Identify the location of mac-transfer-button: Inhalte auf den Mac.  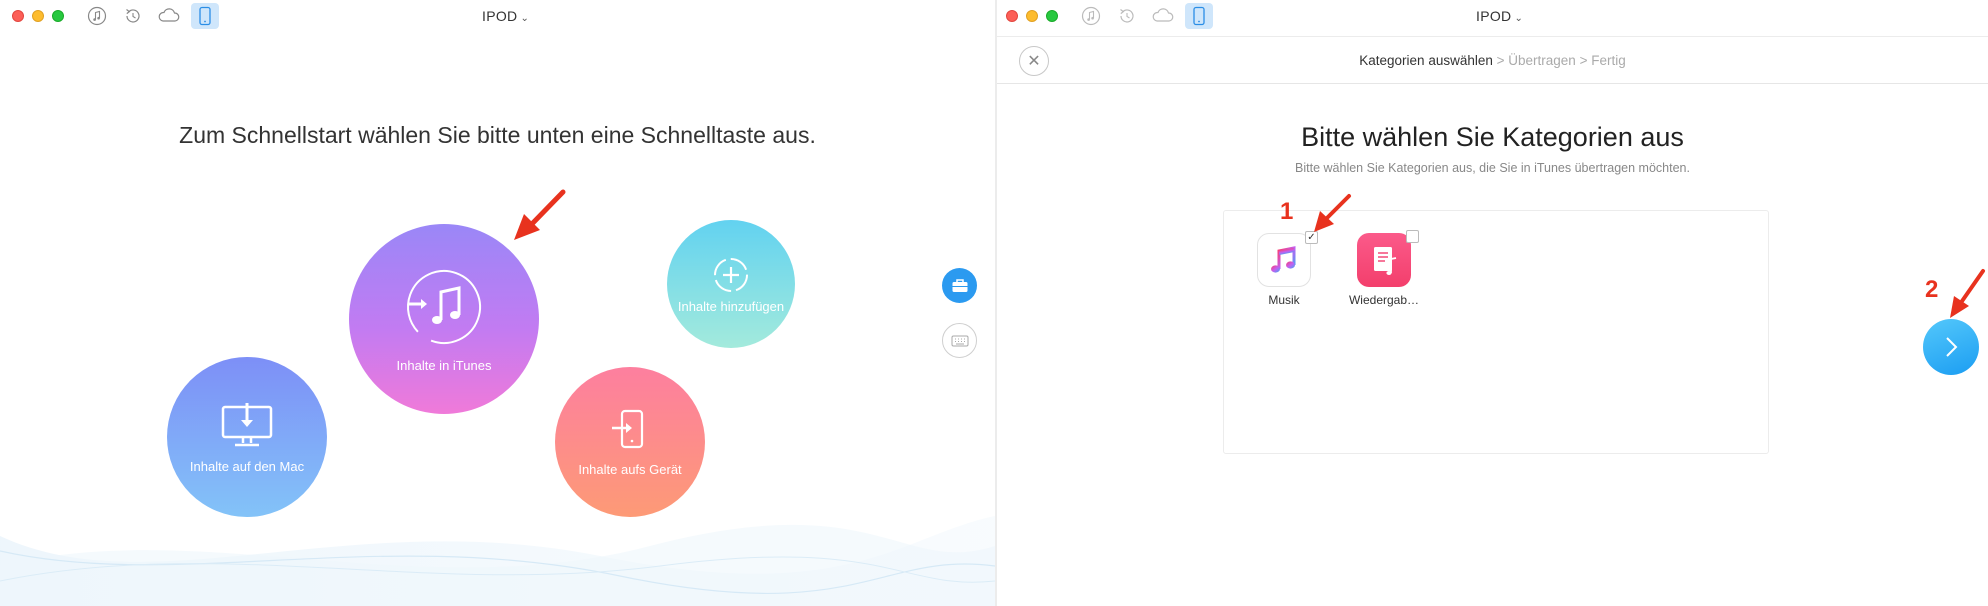
(247, 437).